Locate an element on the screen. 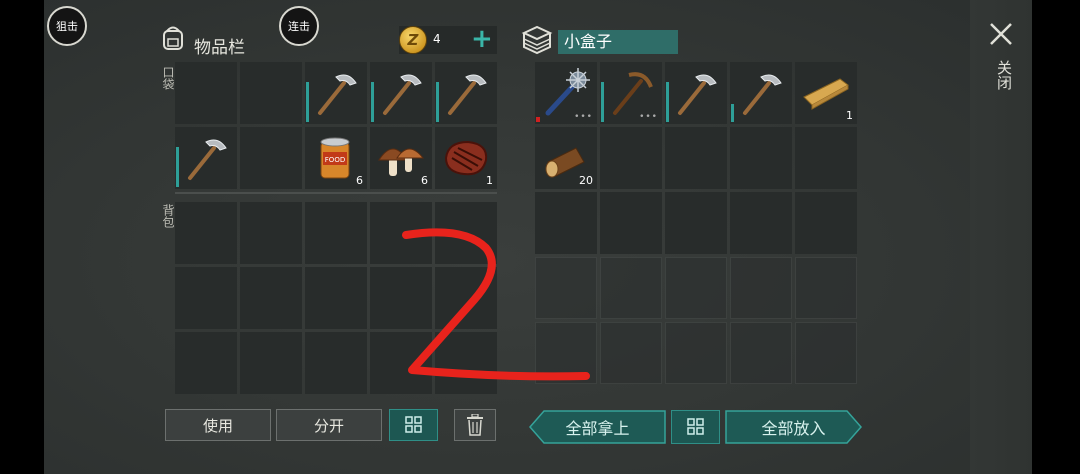 The height and width of the screenshot is (474, 1080). take-all-label: 全部拿上 is located at coordinates (597, 428).